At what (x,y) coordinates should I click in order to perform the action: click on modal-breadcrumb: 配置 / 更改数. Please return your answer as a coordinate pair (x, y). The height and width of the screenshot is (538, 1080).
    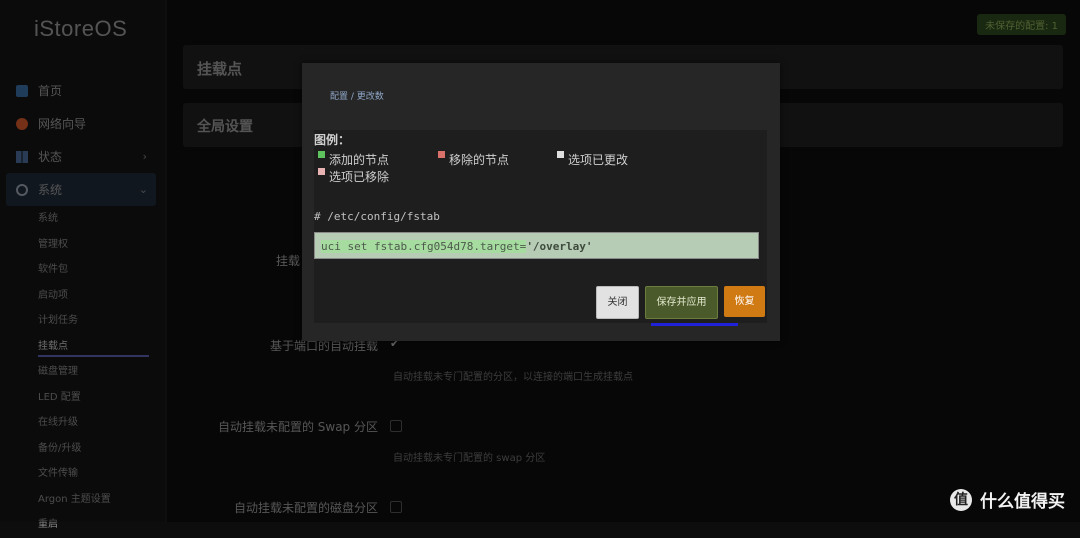
    Looking at the image, I should click on (357, 97).